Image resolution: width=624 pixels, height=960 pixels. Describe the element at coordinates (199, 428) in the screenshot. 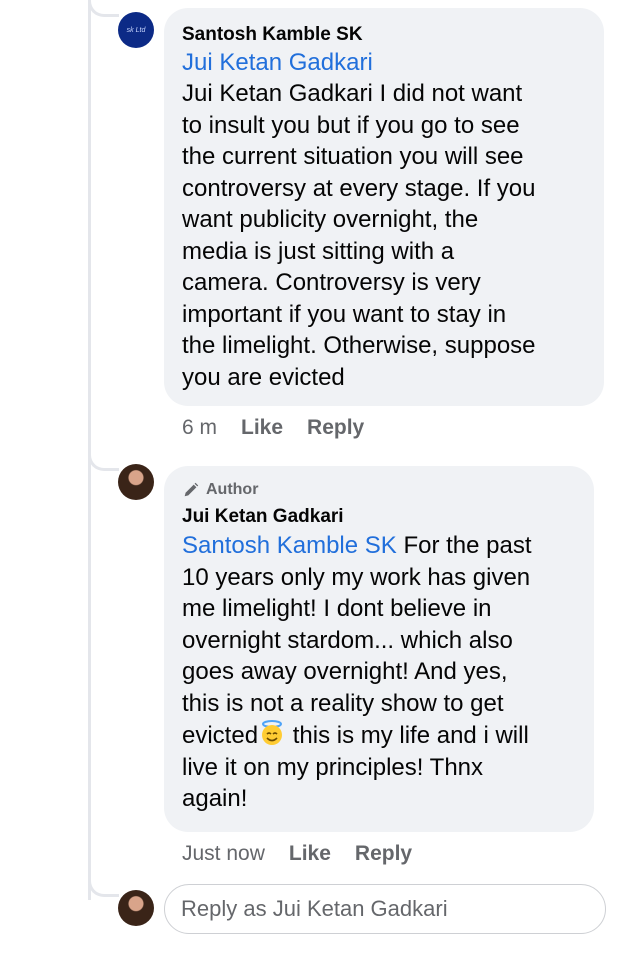

I see `timestamp: 6 m` at that location.